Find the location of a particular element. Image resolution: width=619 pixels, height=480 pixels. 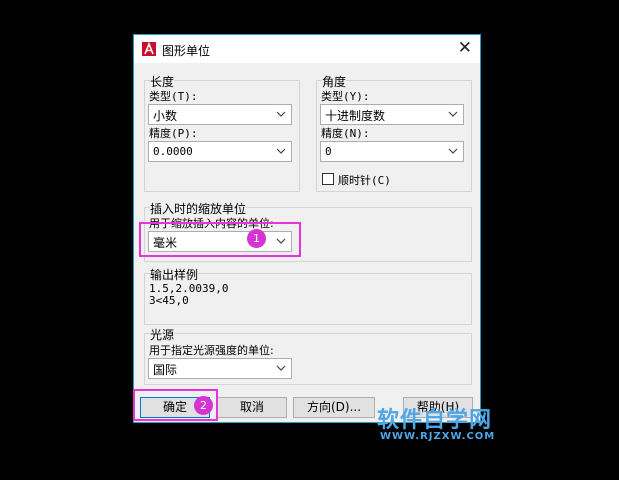

length-precision-value: 0.0000 is located at coordinates (173, 151).